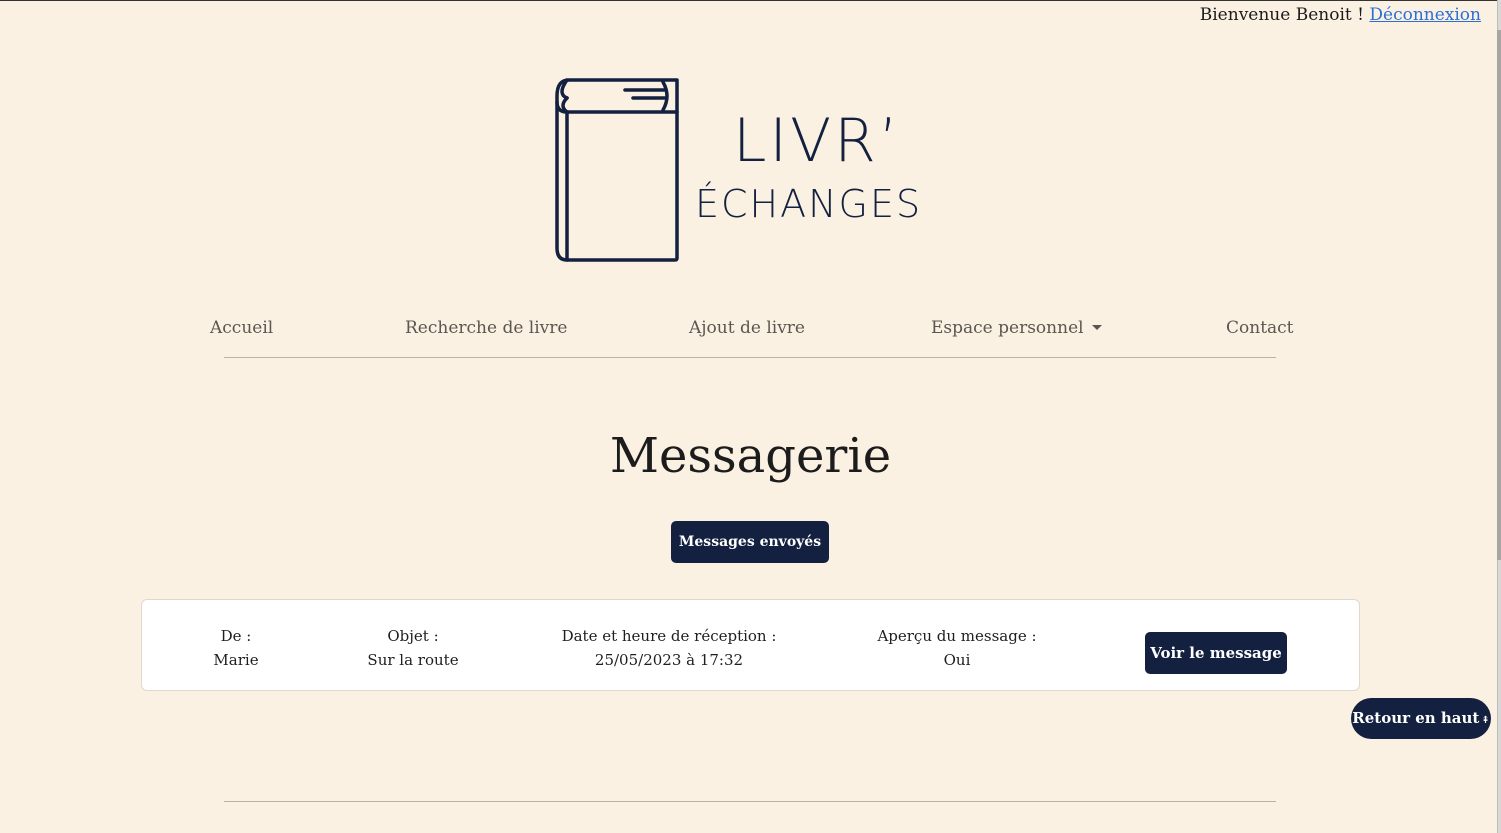 The width and height of the screenshot is (1501, 833). What do you see at coordinates (1216, 653) in the screenshot?
I see `view-message-button: Voir le message` at bounding box center [1216, 653].